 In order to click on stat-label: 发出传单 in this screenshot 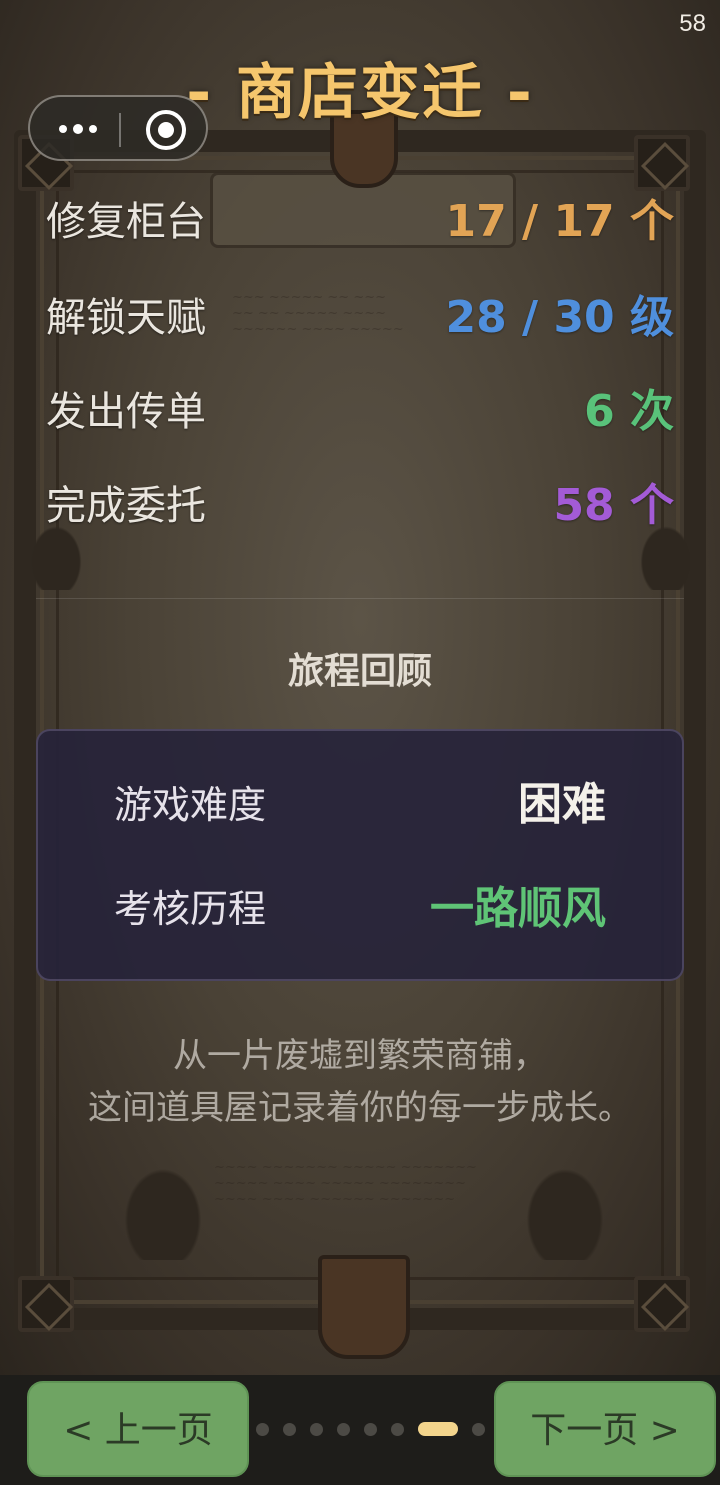, I will do `click(126, 412)`.